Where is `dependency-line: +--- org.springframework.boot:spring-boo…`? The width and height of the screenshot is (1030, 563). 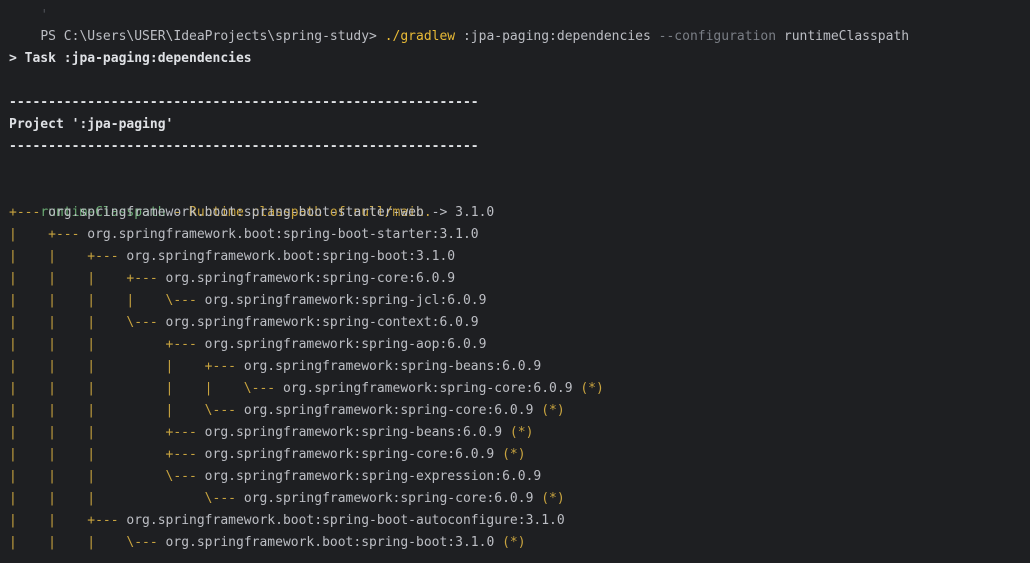
dependency-line: +--- org.springframework.boot:spring-boo… is located at coordinates (251, 213).